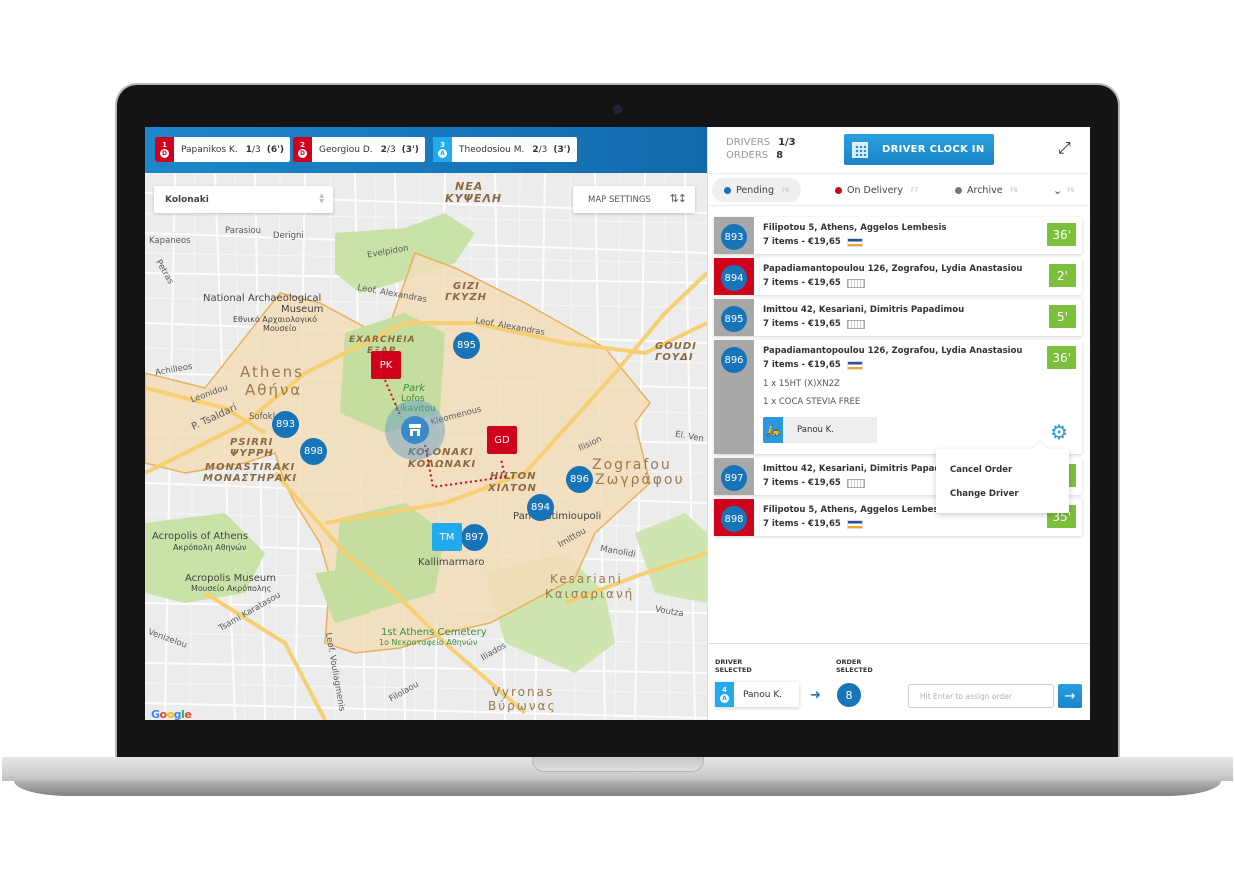  I want to click on store-icon, so click(415, 430).